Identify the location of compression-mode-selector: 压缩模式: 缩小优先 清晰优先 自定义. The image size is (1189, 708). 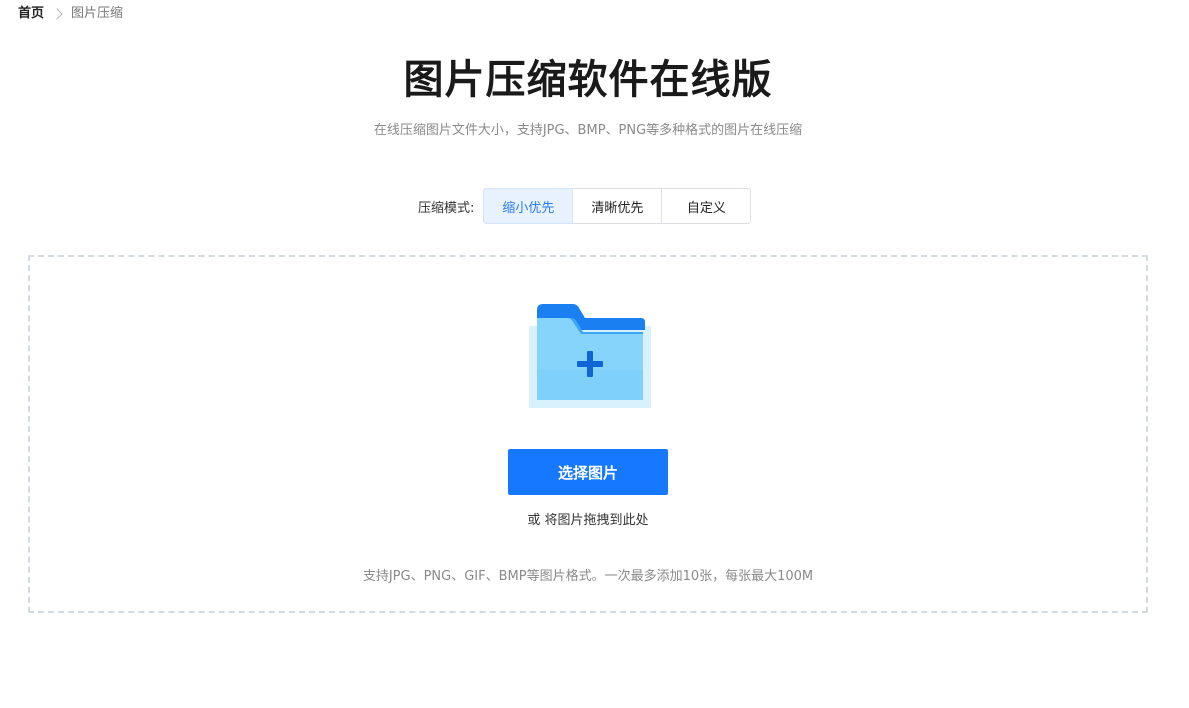
(585, 206).